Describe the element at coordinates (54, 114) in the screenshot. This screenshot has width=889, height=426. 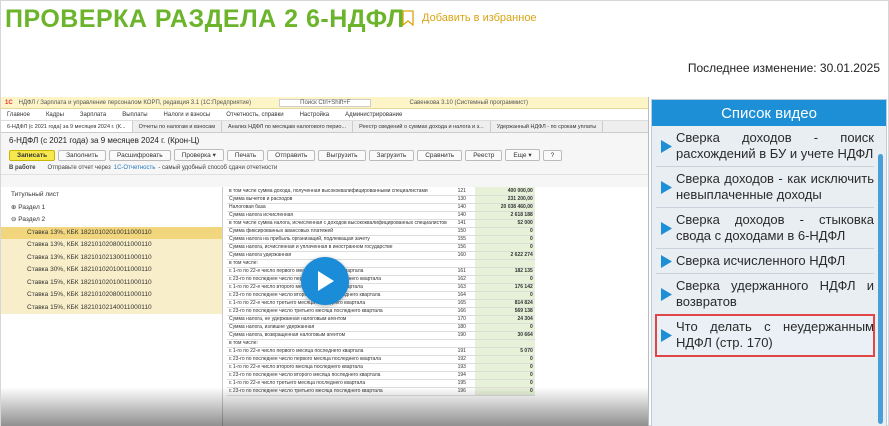
I see `menu-item: Кадры` at that location.